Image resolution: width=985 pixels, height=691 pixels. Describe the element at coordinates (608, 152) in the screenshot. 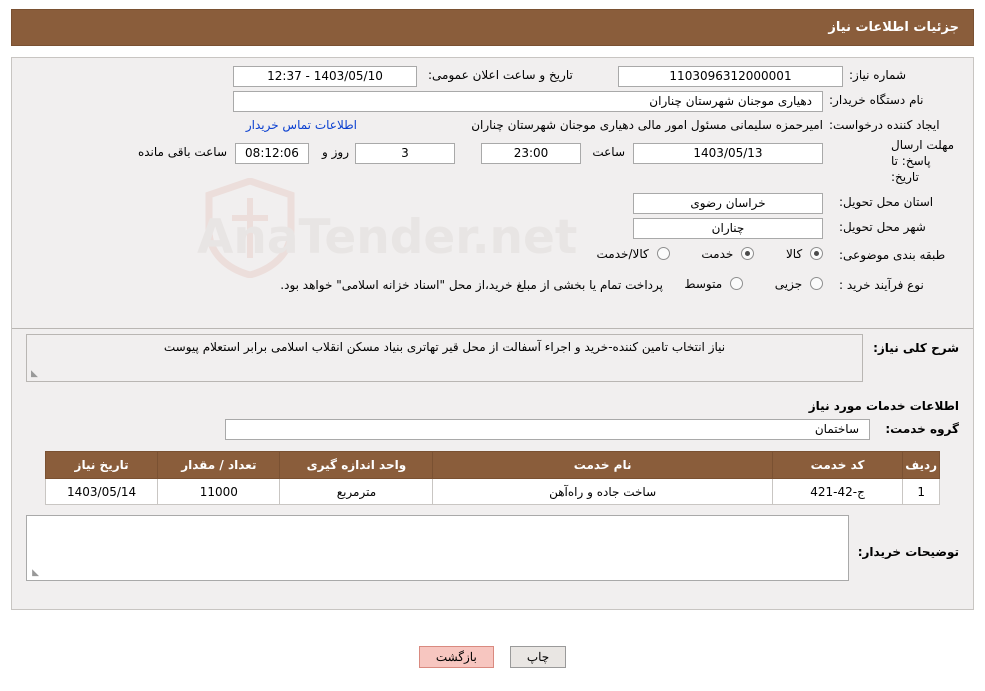

I see `hour-label: ساعت` at that location.